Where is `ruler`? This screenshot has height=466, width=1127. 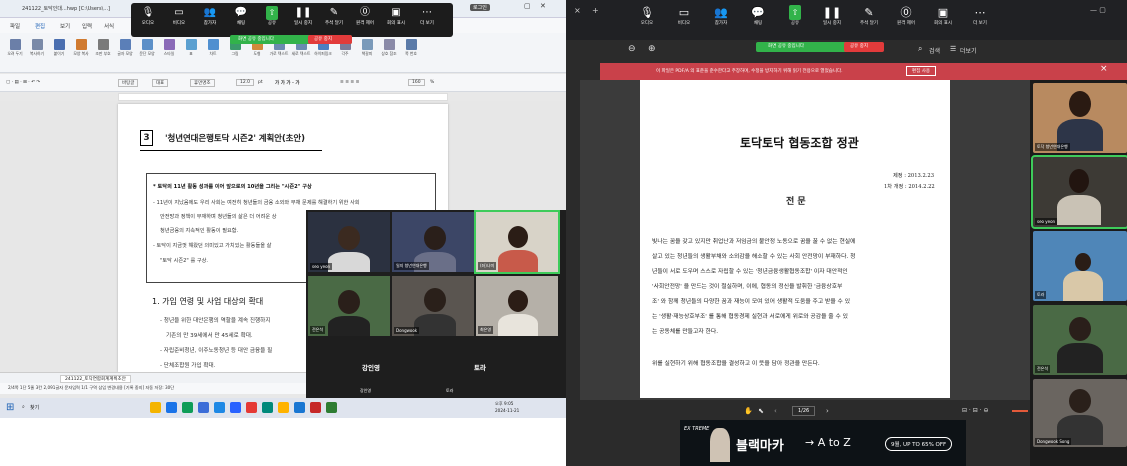
ruler is located at coordinates (283, 97).